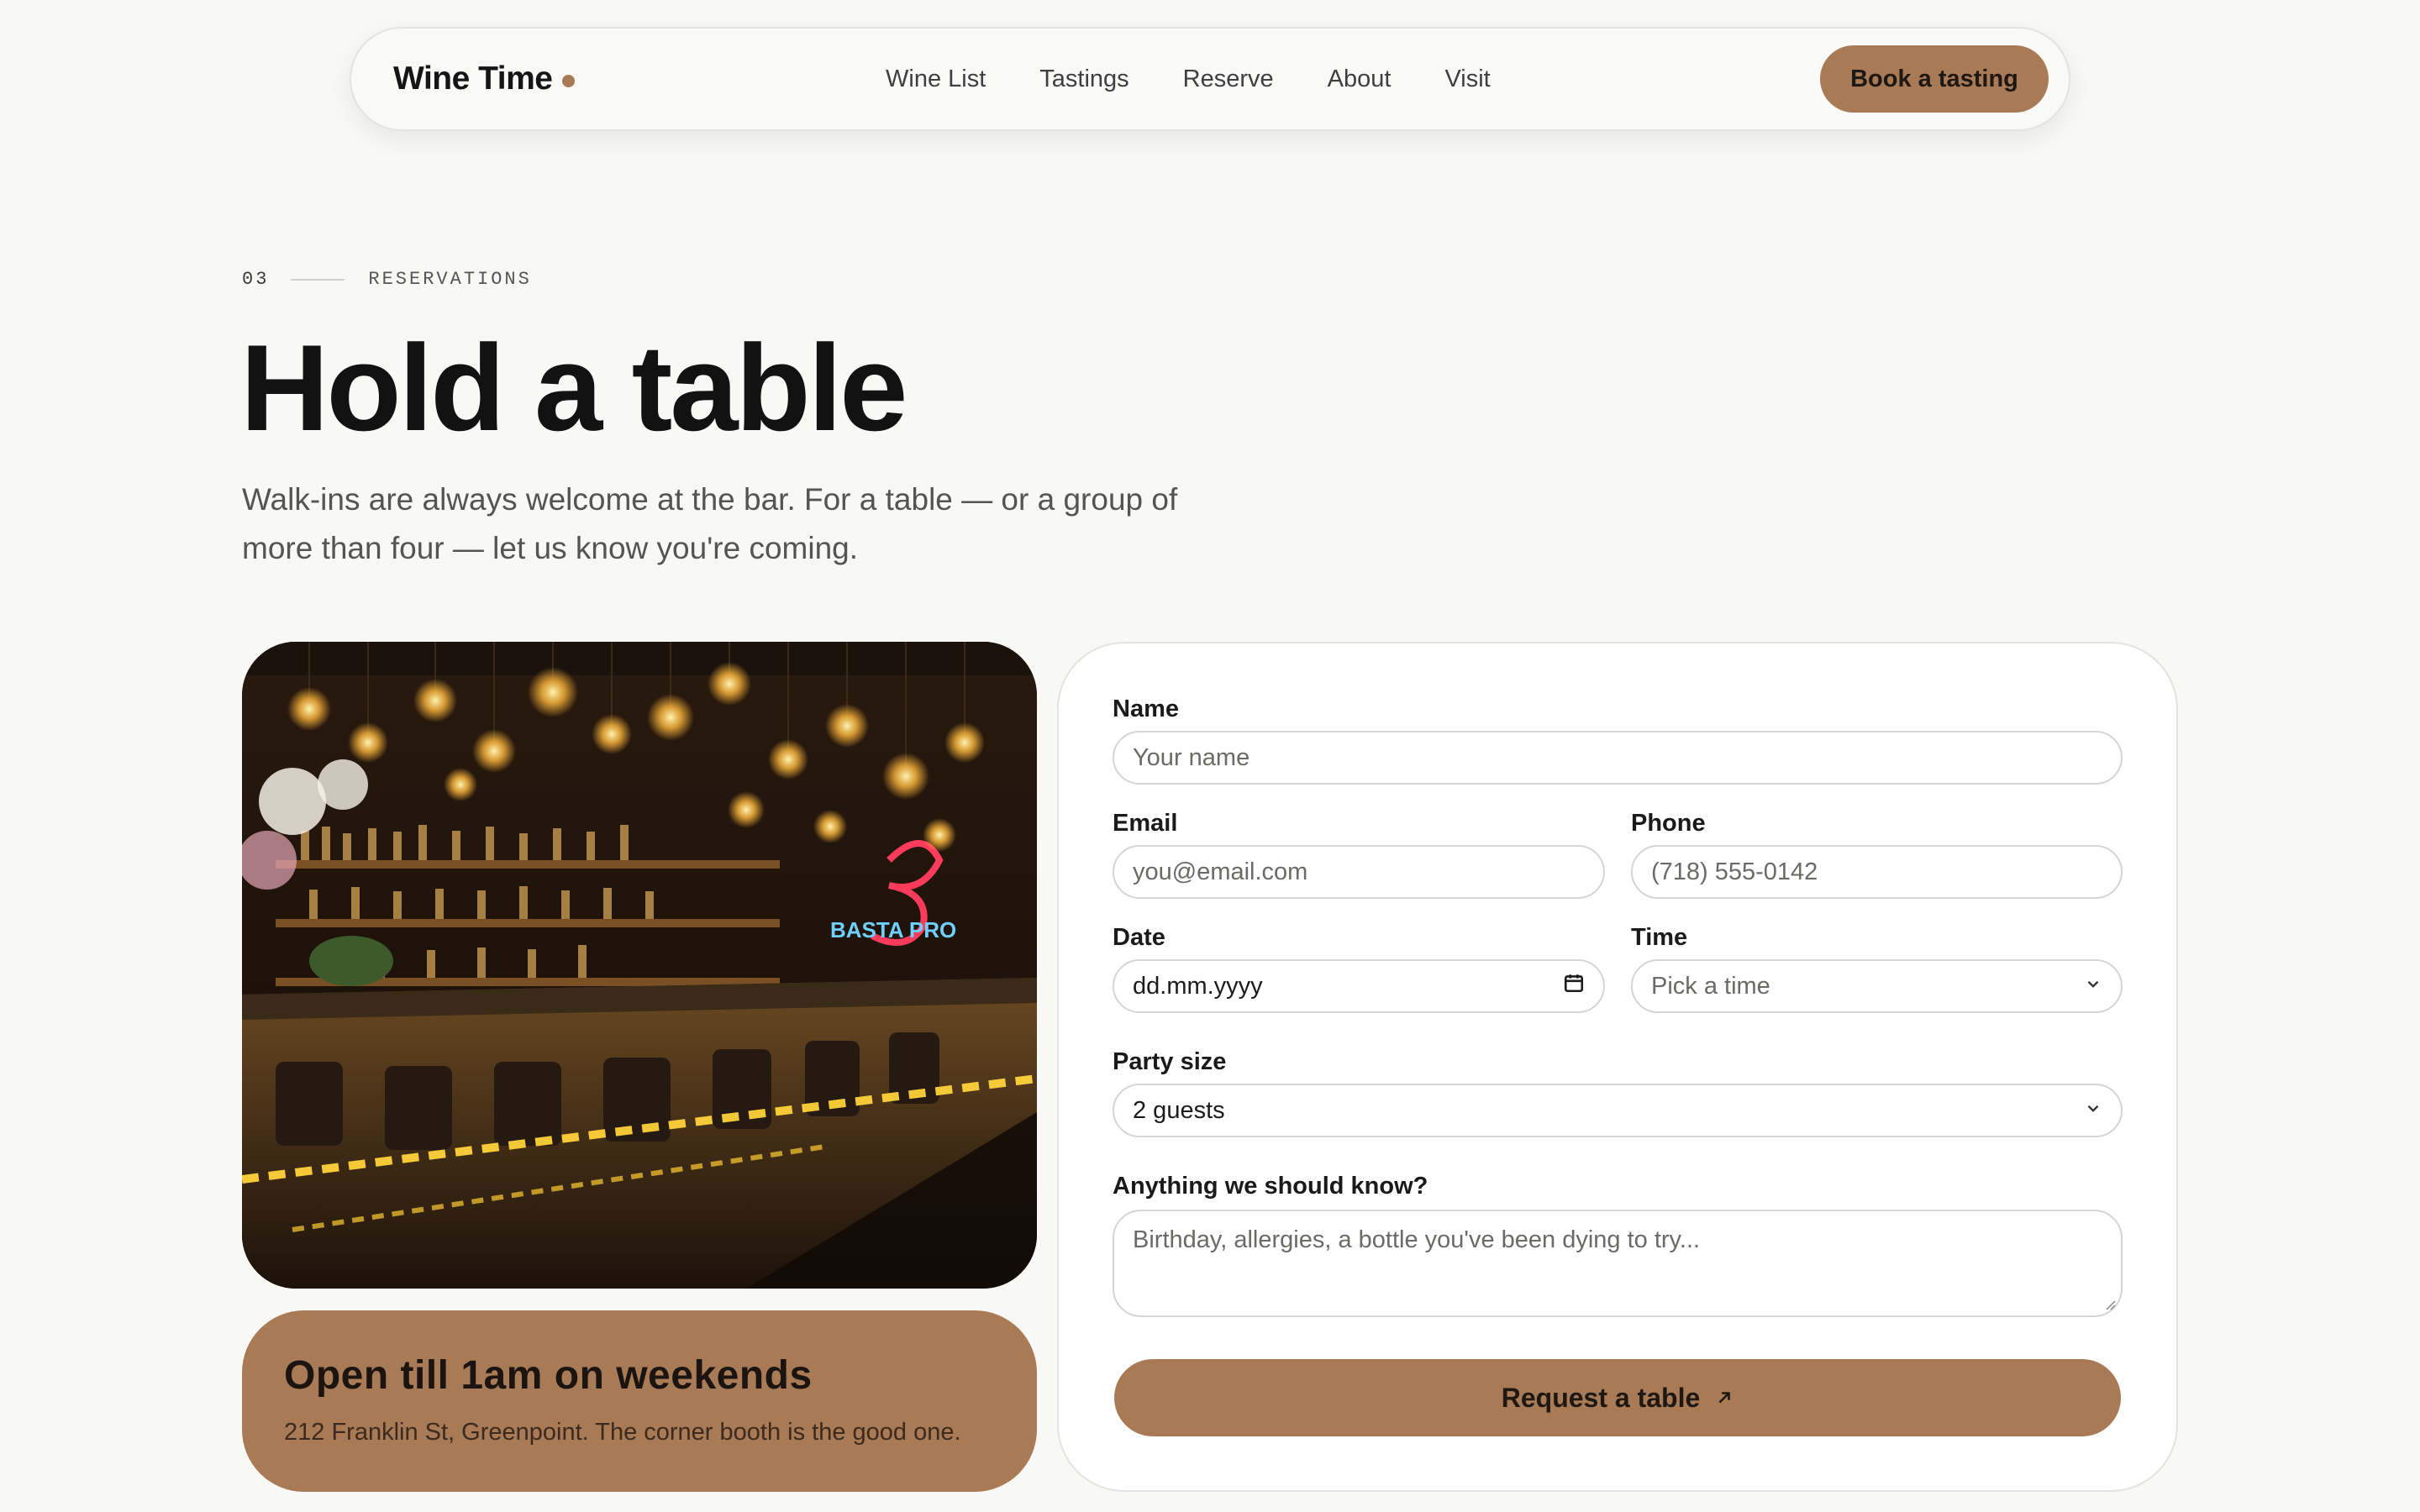 The height and width of the screenshot is (1512, 2420). What do you see at coordinates (1668, 823) in the screenshot?
I see `phone-label: Phone` at bounding box center [1668, 823].